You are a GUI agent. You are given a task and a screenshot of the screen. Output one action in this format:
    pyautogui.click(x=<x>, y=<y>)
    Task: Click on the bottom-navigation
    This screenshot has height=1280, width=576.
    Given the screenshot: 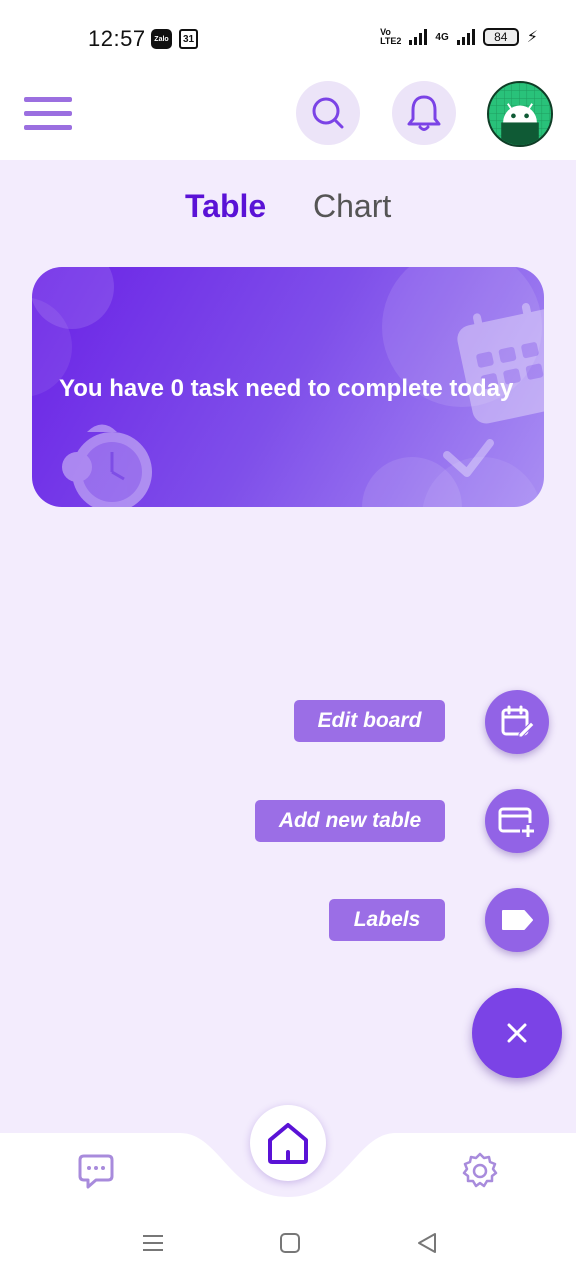 What is the action you would take?
    pyautogui.click(x=288, y=1157)
    